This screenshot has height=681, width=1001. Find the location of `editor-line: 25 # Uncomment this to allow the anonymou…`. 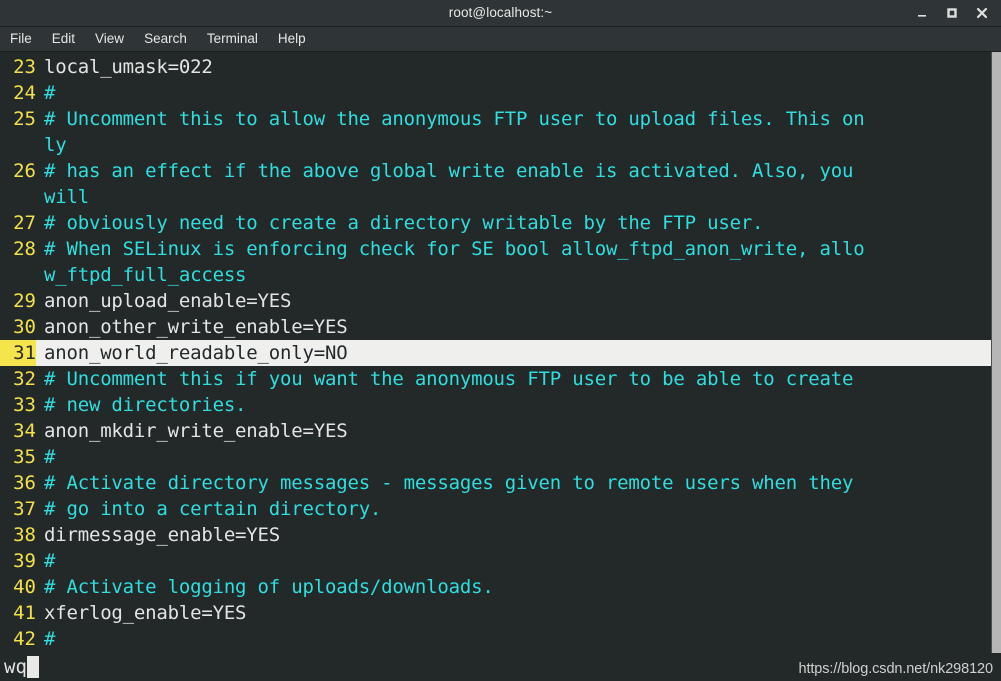

editor-line: 25 # Uncomment this to allow the anonymou… is located at coordinates (495, 119).